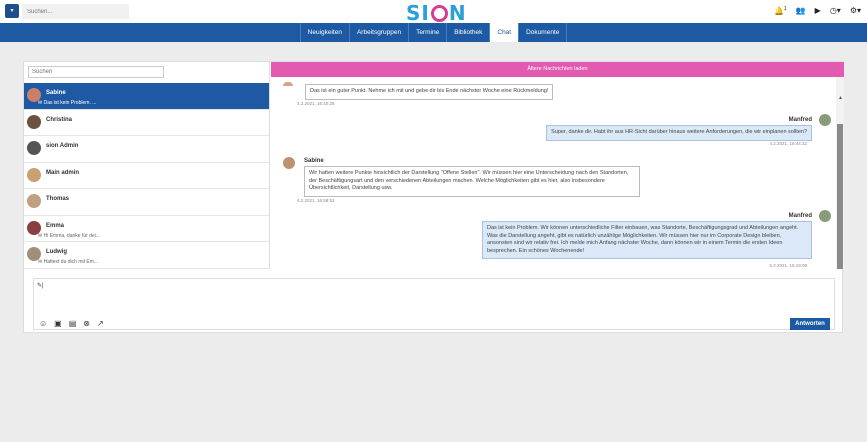 The width and height of the screenshot is (867, 442). Describe the element at coordinates (434, 304) in the screenshot. I see `message-composer: ✎| ☺ ▣ ▤ ⊗ ↗ Antworten` at that location.